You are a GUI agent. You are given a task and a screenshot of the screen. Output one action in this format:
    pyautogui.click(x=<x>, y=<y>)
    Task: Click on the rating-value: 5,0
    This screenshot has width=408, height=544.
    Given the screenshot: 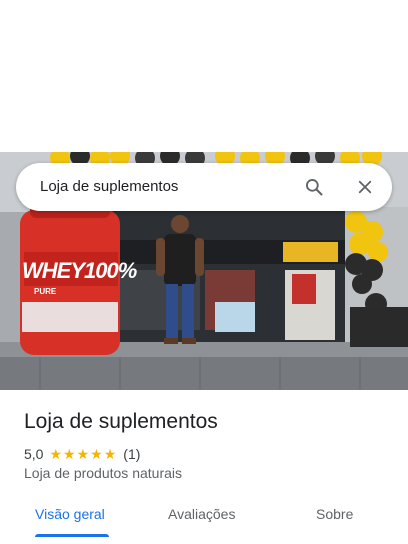 What is the action you would take?
    pyautogui.click(x=34, y=454)
    